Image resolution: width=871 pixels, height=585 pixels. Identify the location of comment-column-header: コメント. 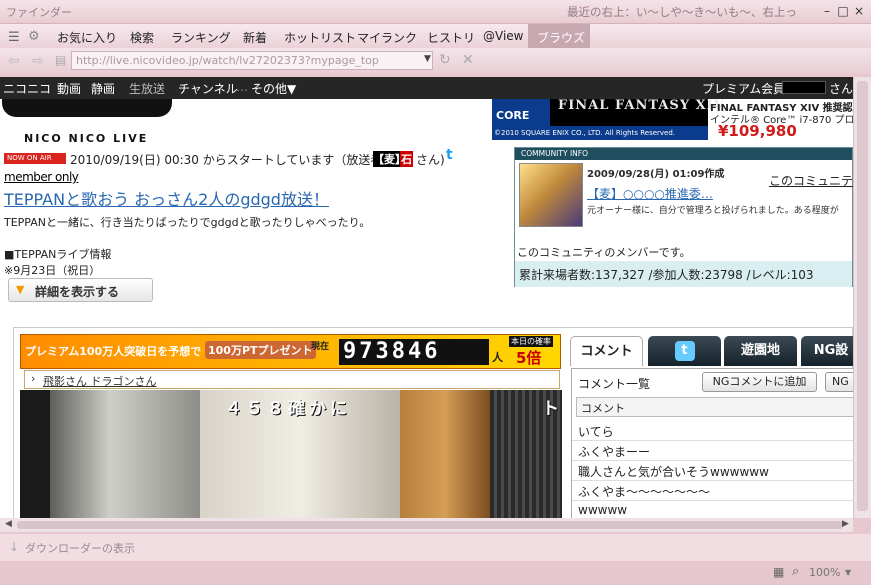
(714, 407).